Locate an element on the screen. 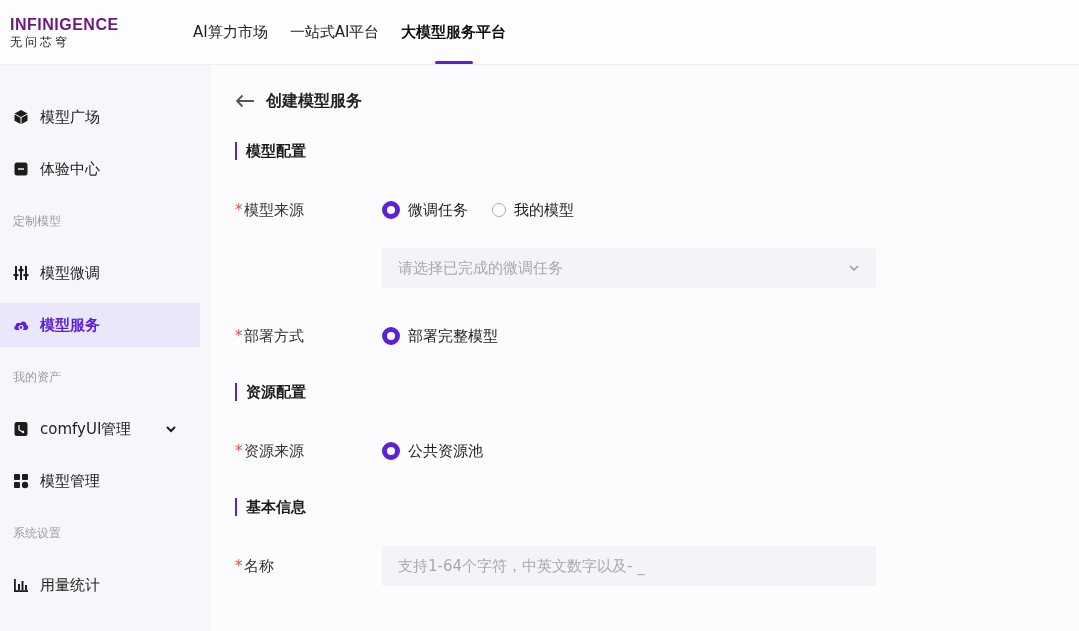  sidebar-item: 模型管理 is located at coordinates (100, 481).